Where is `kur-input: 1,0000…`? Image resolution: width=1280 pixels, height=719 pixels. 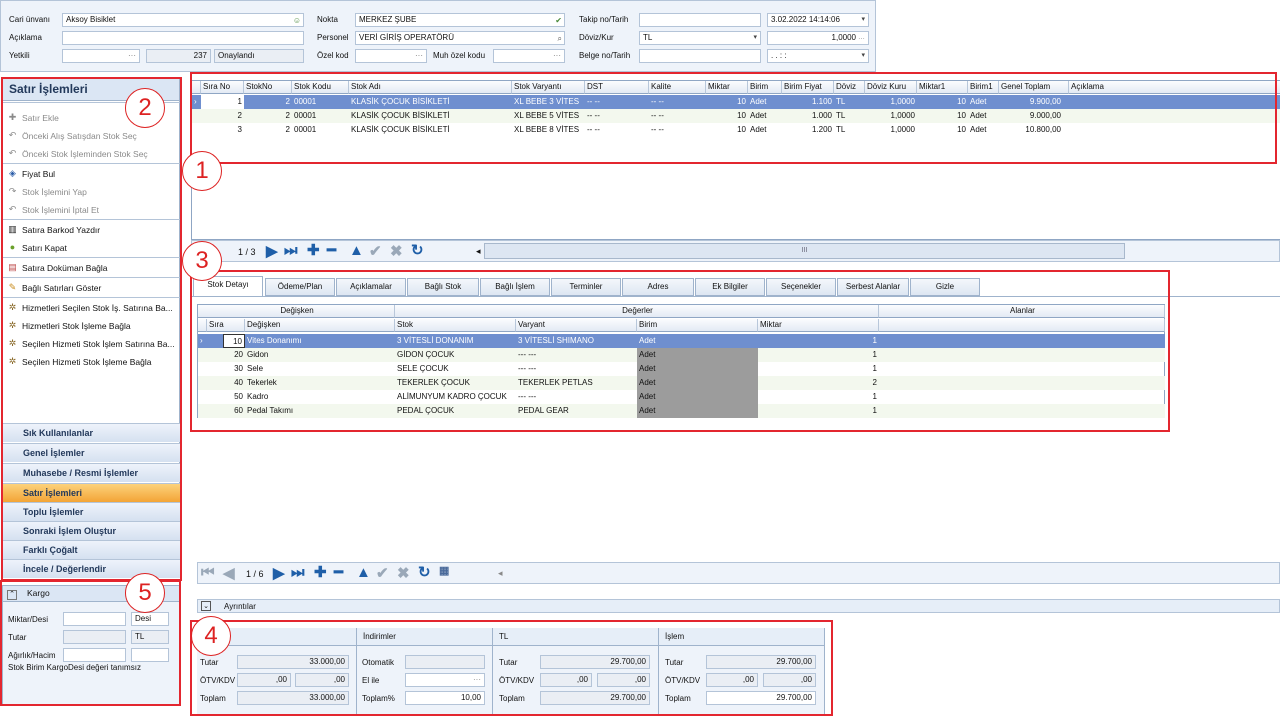 kur-input: 1,0000… is located at coordinates (818, 38).